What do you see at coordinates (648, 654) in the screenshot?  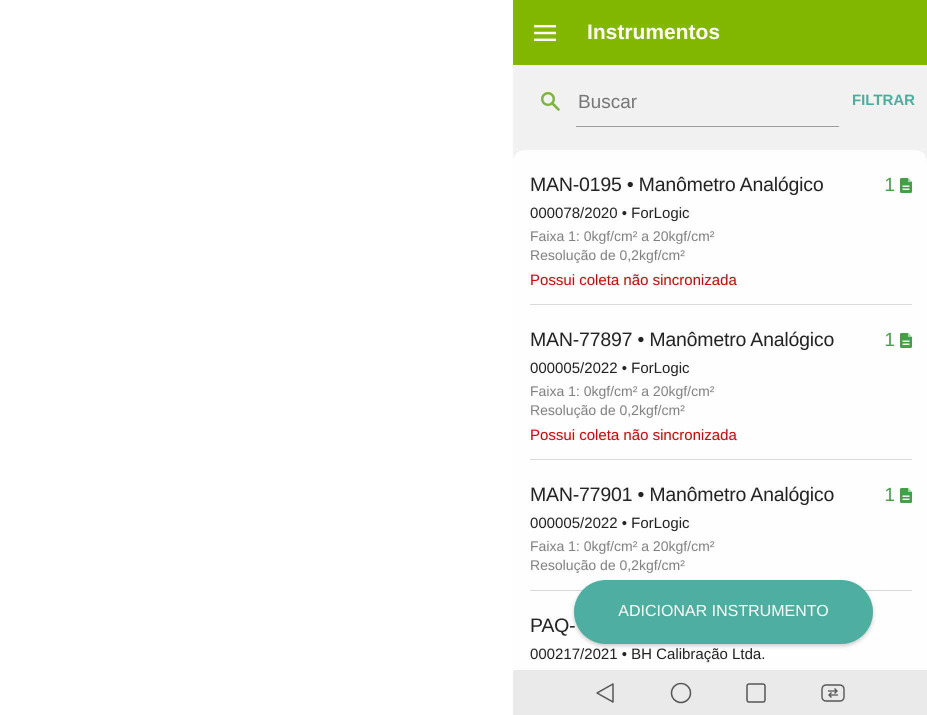 I see `certificate-info: 000217/2021 • BH Calibração Ltda.` at bounding box center [648, 654].